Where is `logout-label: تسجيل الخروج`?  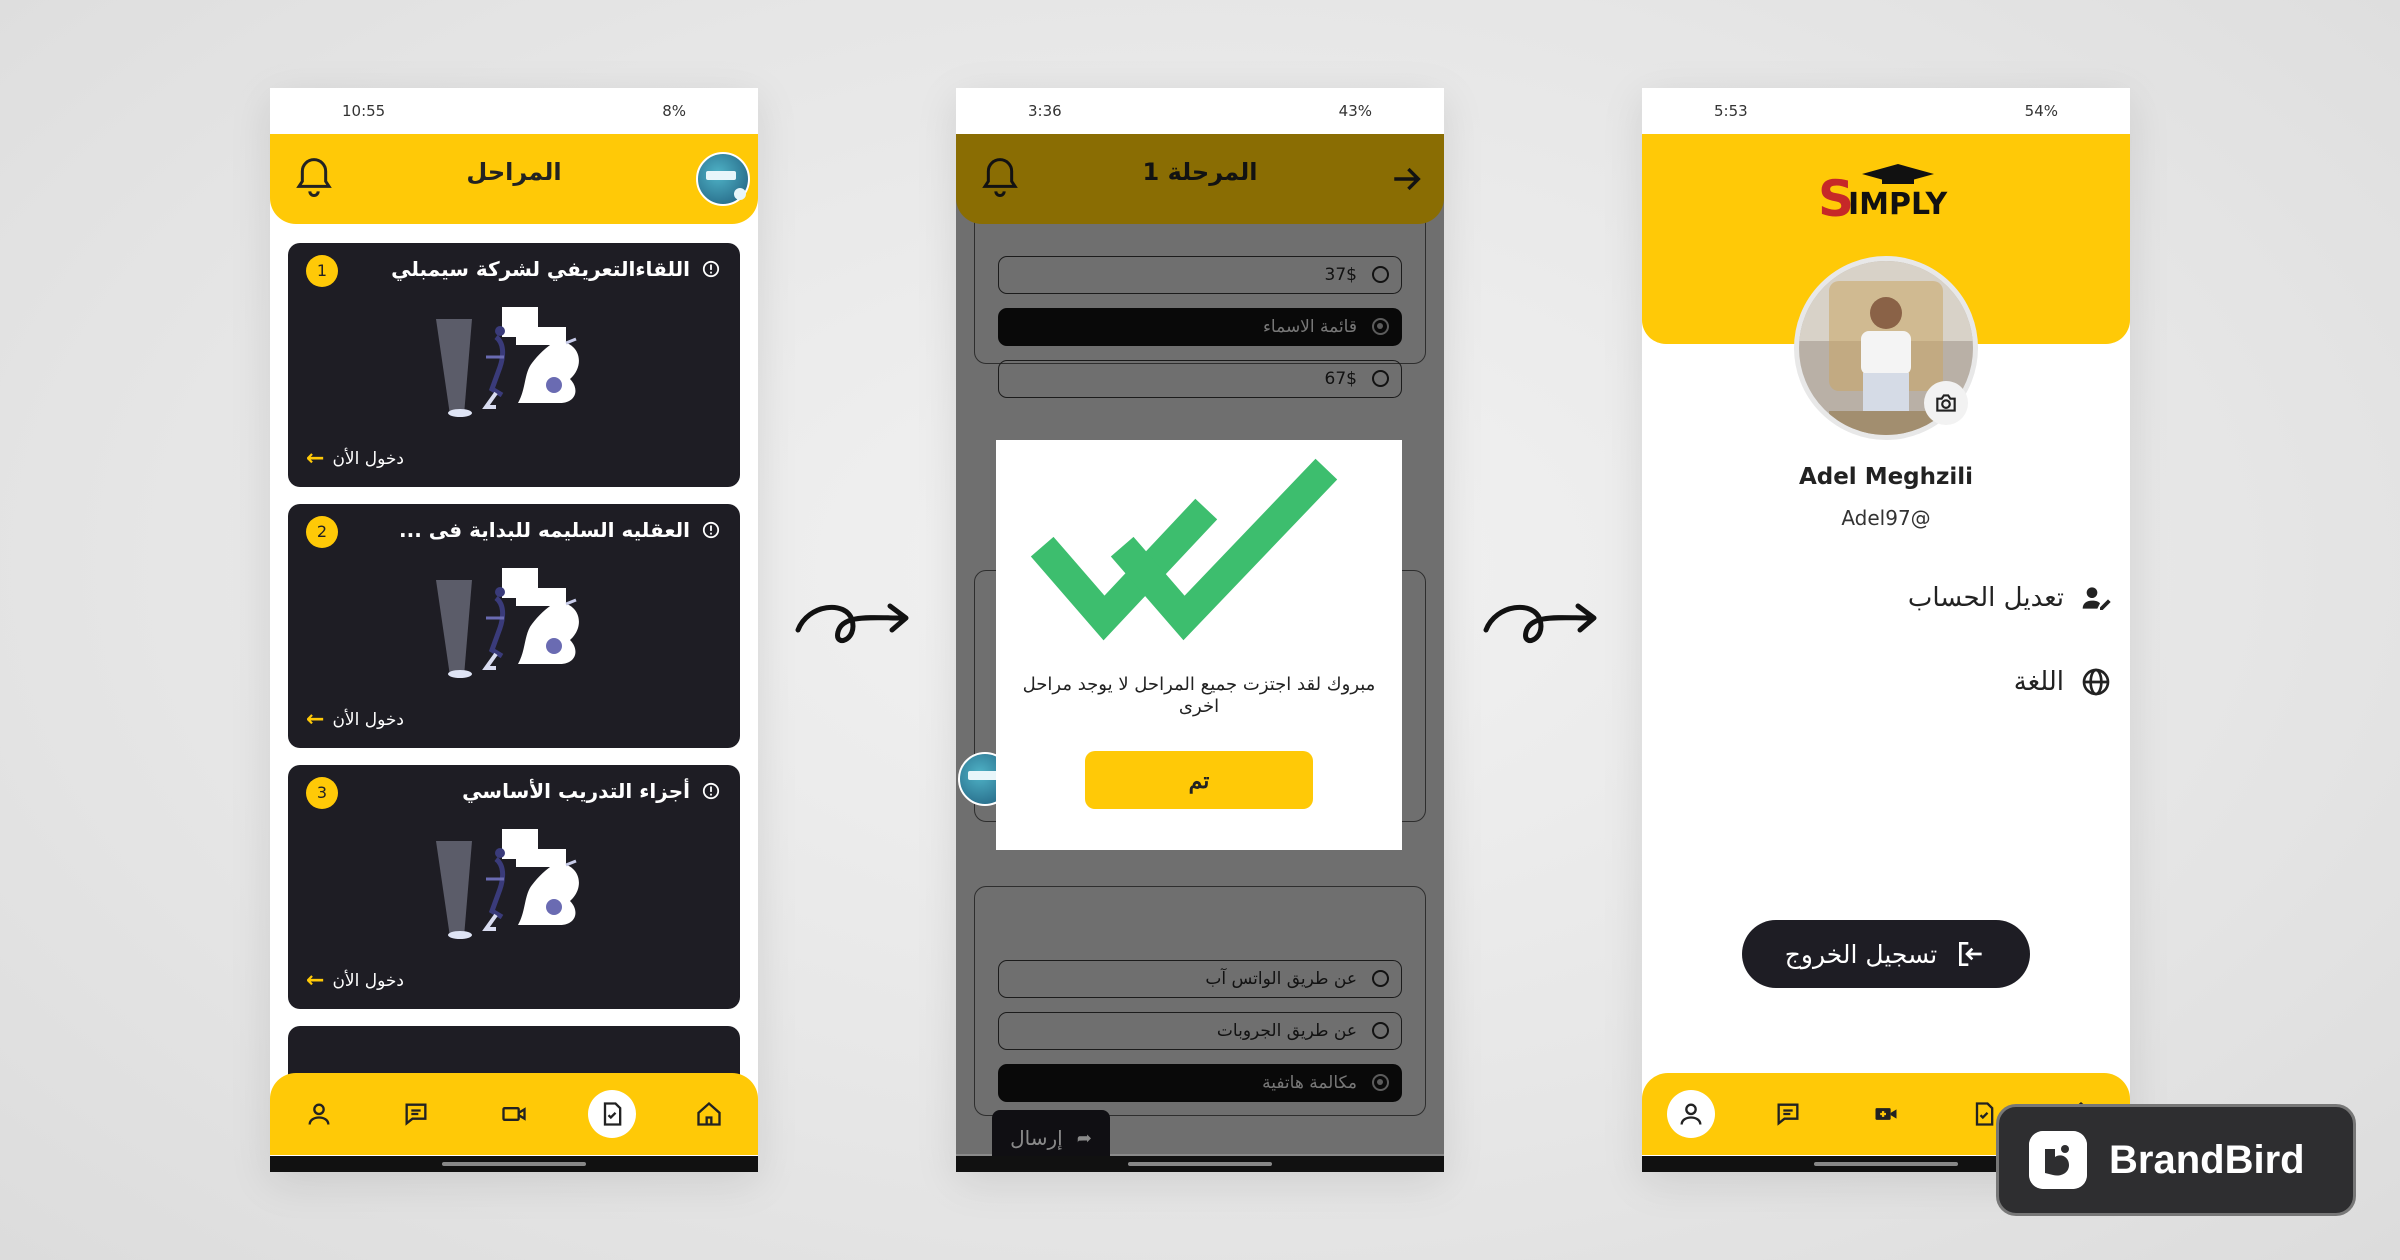
logout-label: تسجيل الخروج is located at coordinates (1861, 954).